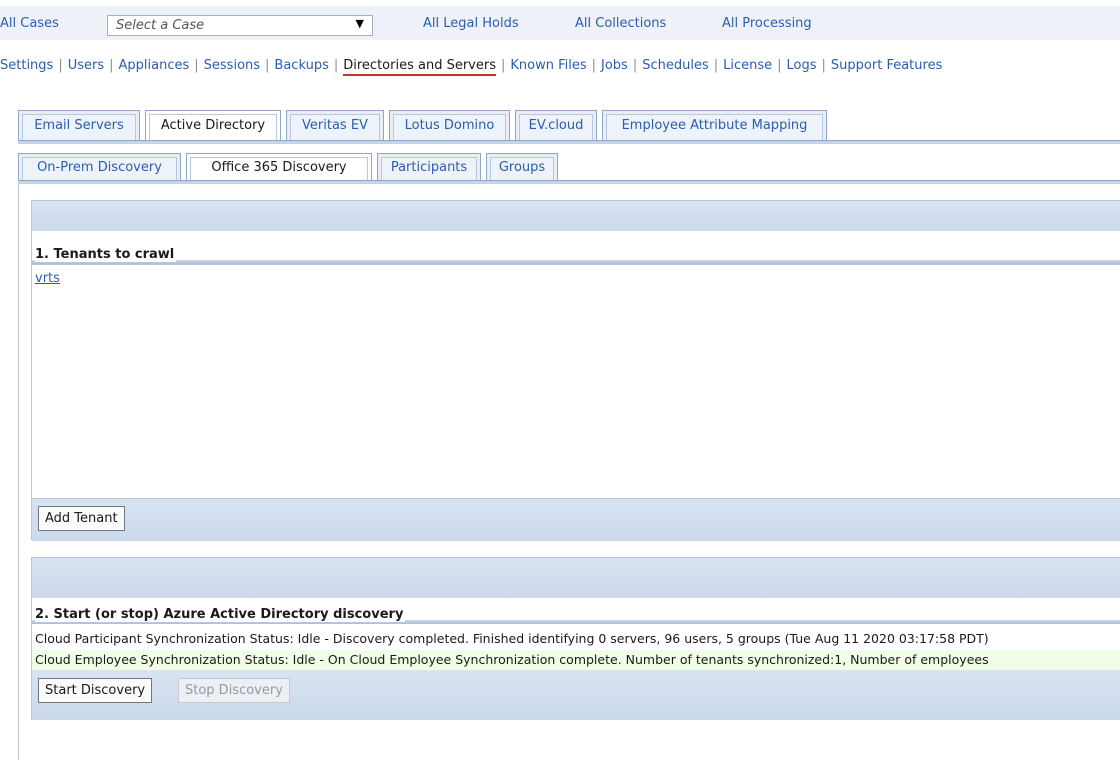 This screenshot has width=1120, height=760. What do you see at coordinates (301, 65) in the screenshot?
I see `nav-backups: Backups` at bounding box center [301, 65].